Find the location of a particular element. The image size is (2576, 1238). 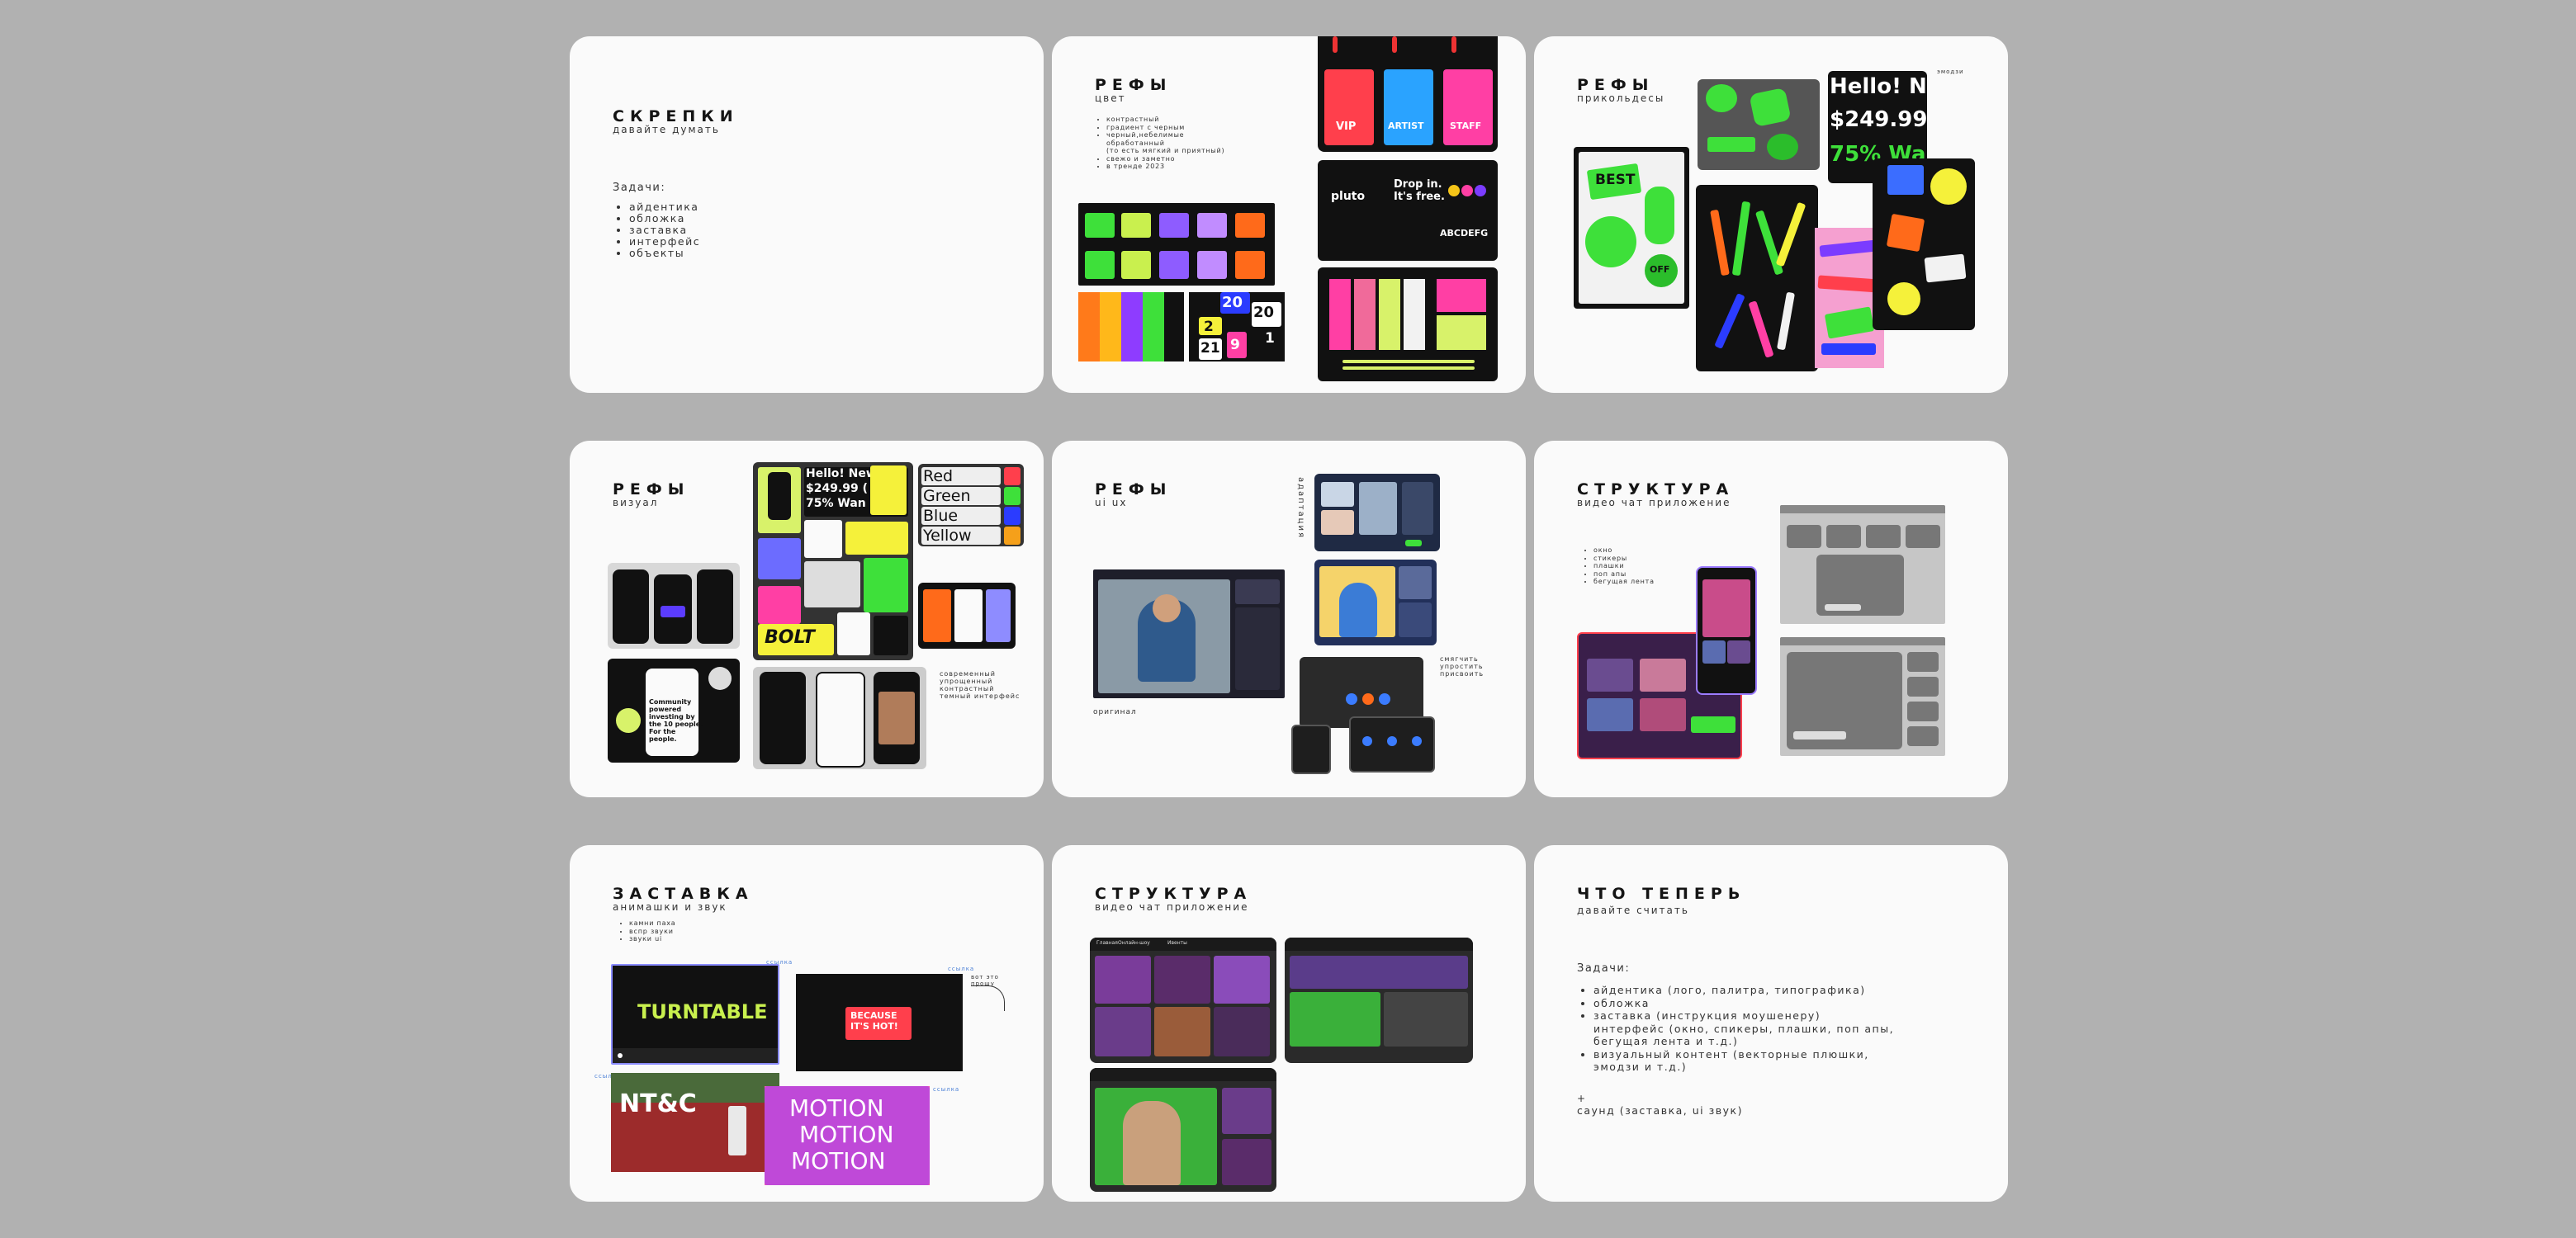

slide-subtitle: давайте считать is located at coordinates (1633, 910).